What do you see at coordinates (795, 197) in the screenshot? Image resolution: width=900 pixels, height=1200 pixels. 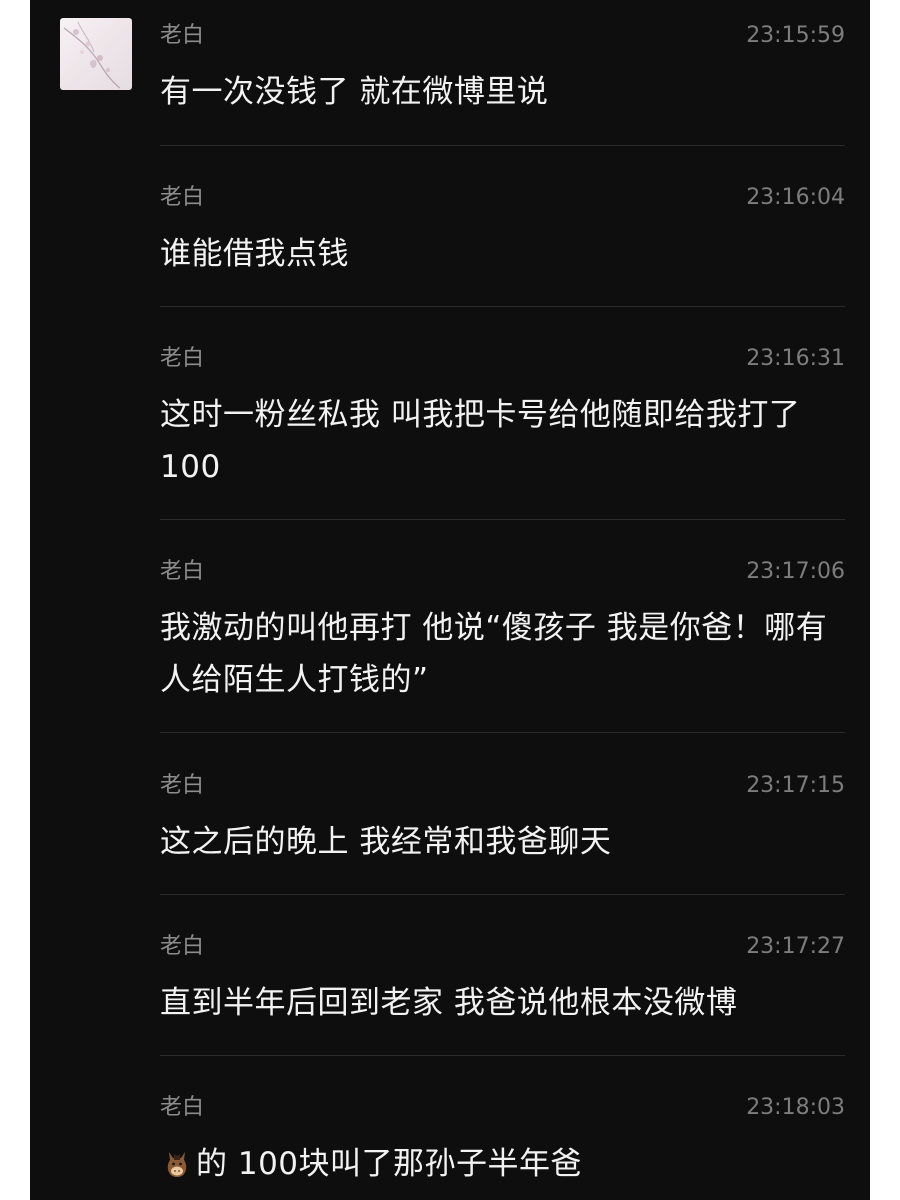 I see `message-timestamp: 23:16:04` at bounding box center [795, 197].